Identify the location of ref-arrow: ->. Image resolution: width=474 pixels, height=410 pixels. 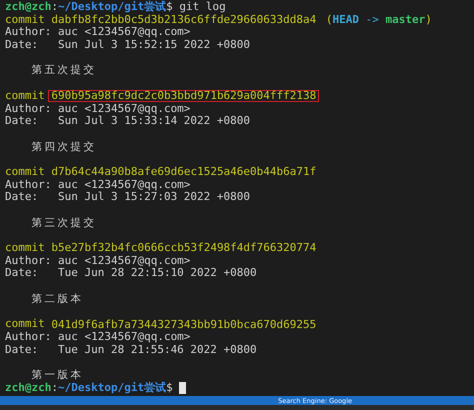
(372, 20).